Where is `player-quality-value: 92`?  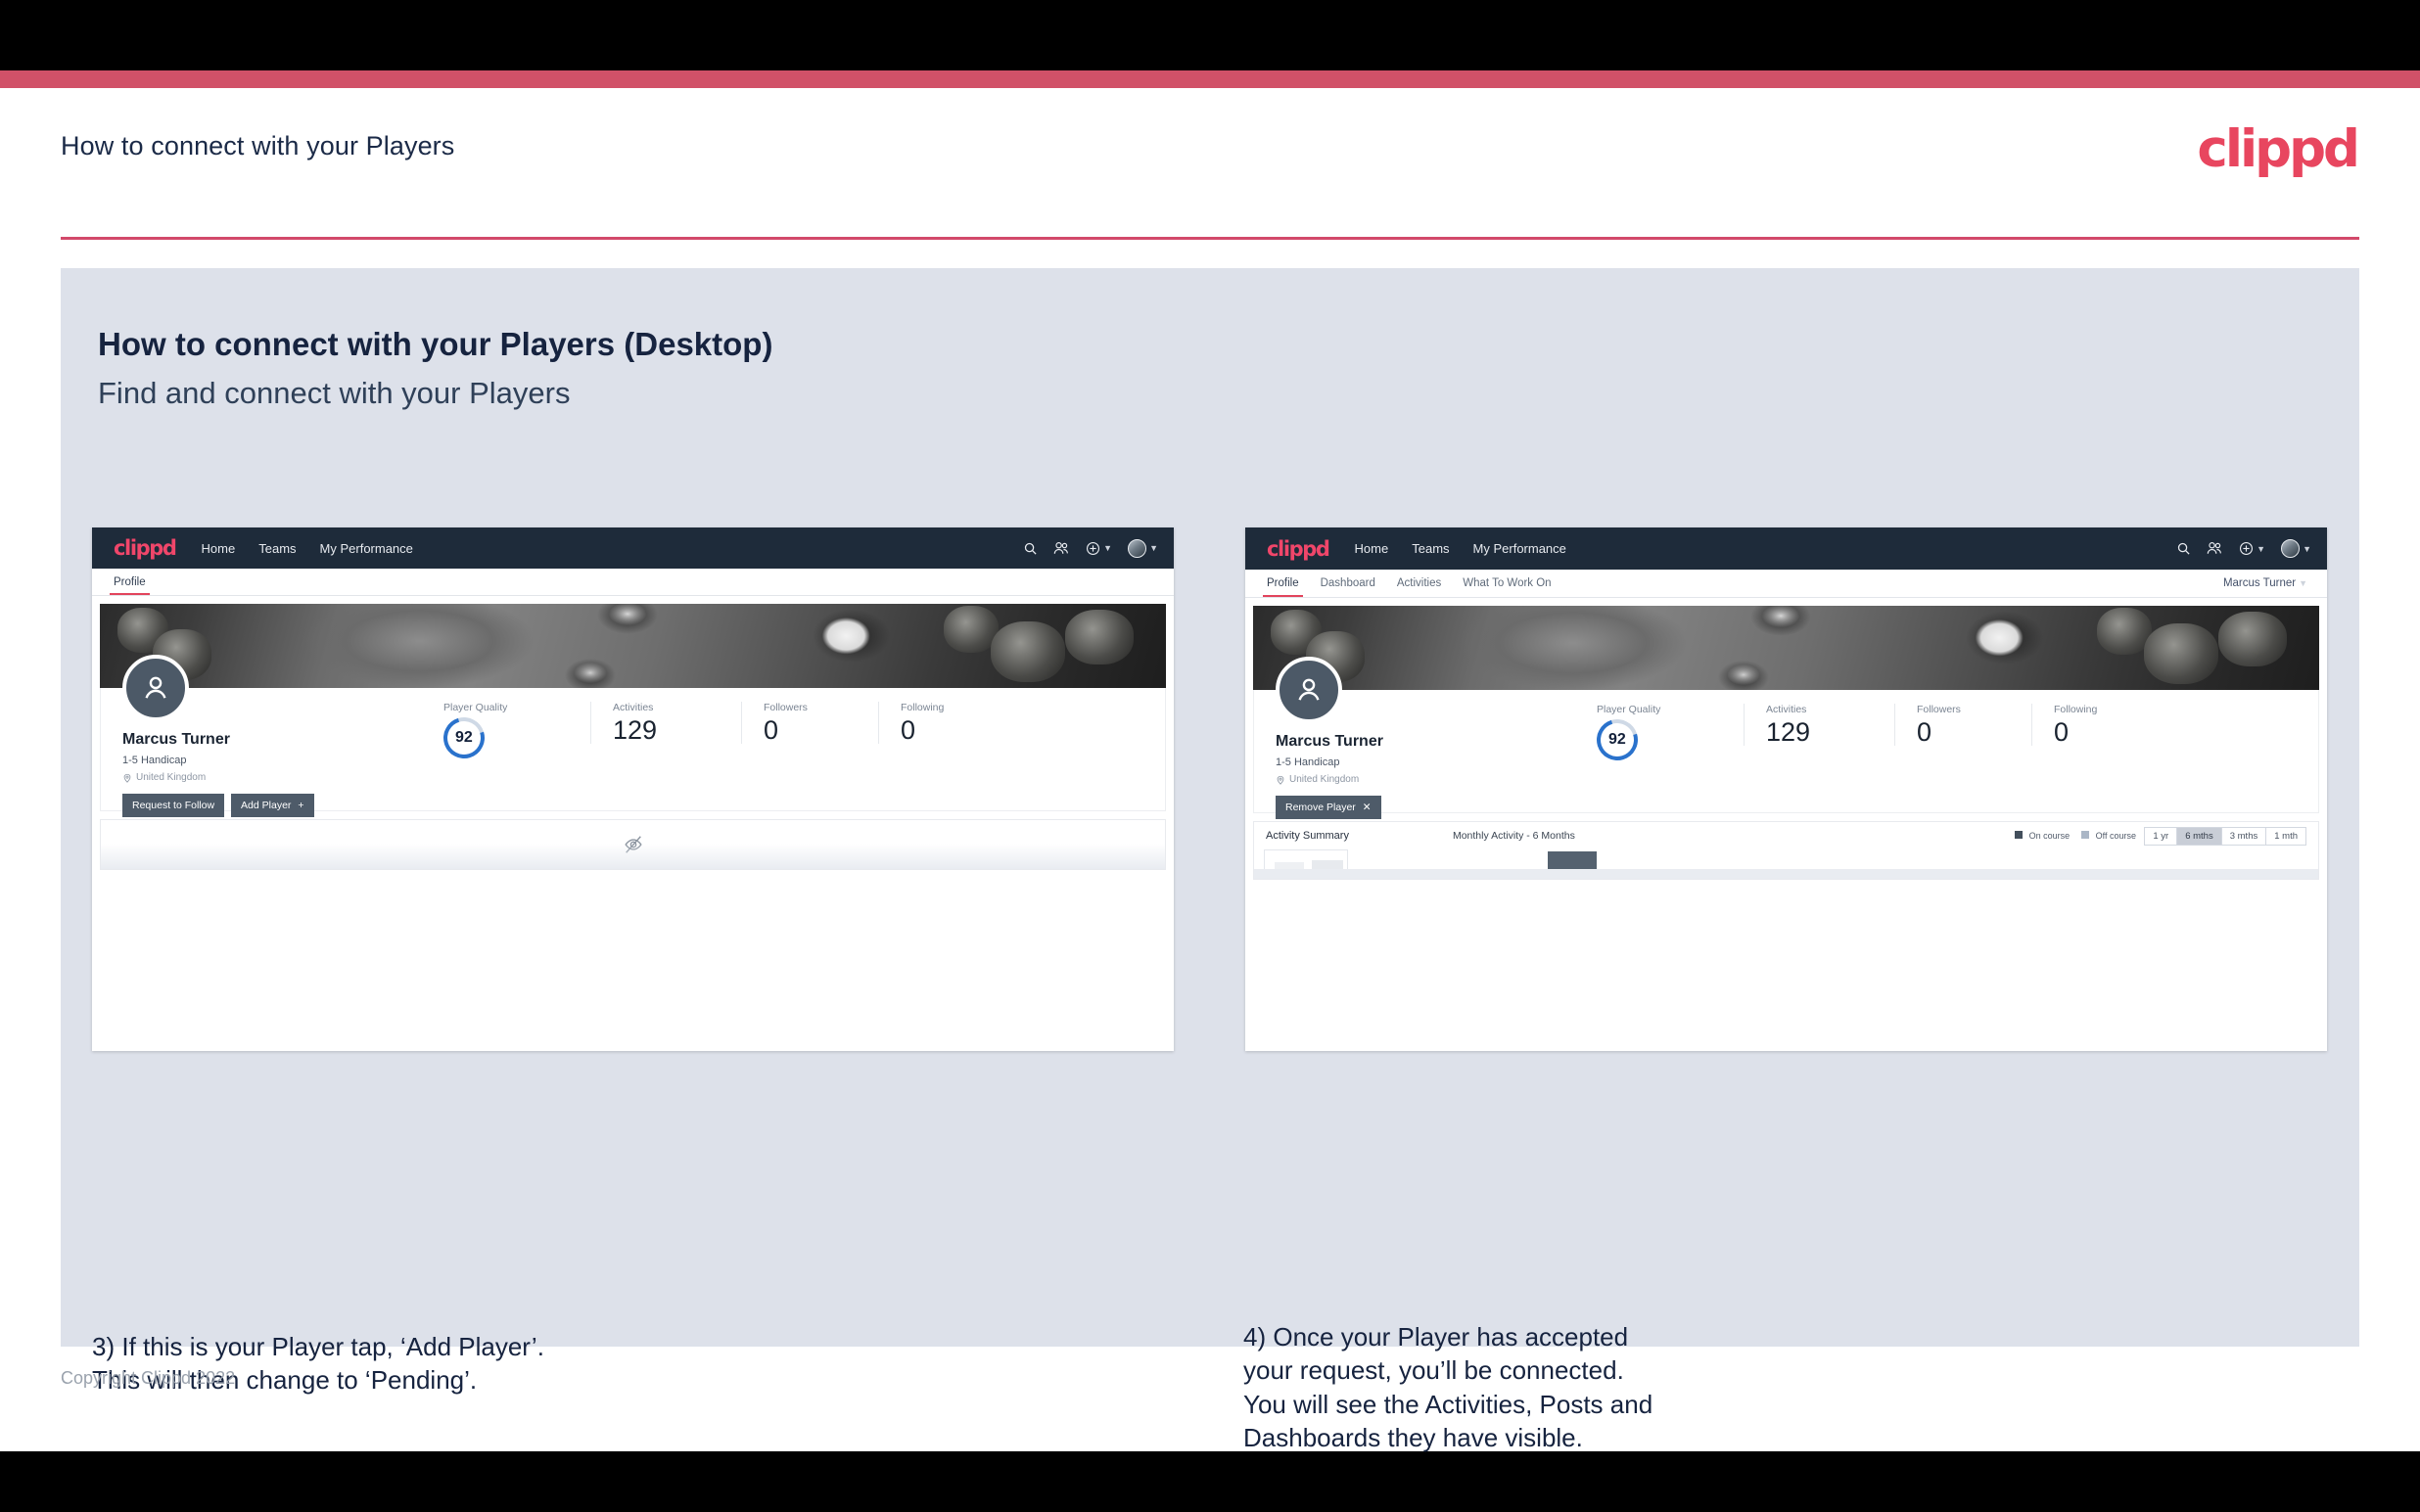
player-quality-value: 92 is located at coordinates (1617, 739).